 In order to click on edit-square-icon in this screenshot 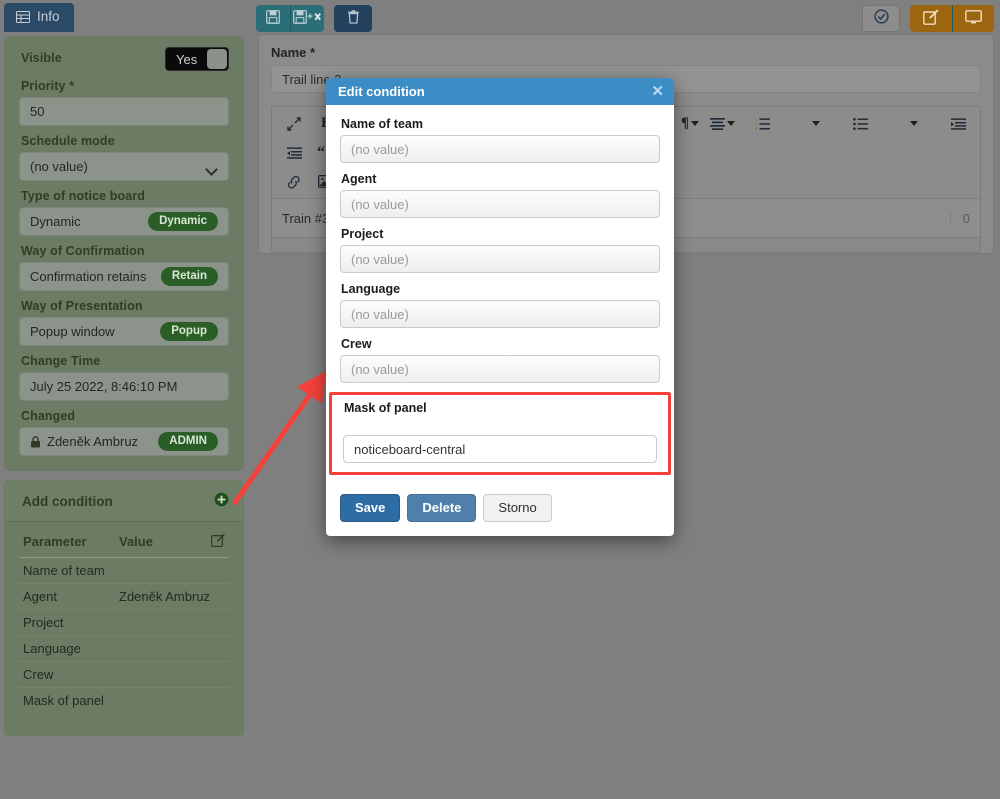, I will do `click(931, 18)`.